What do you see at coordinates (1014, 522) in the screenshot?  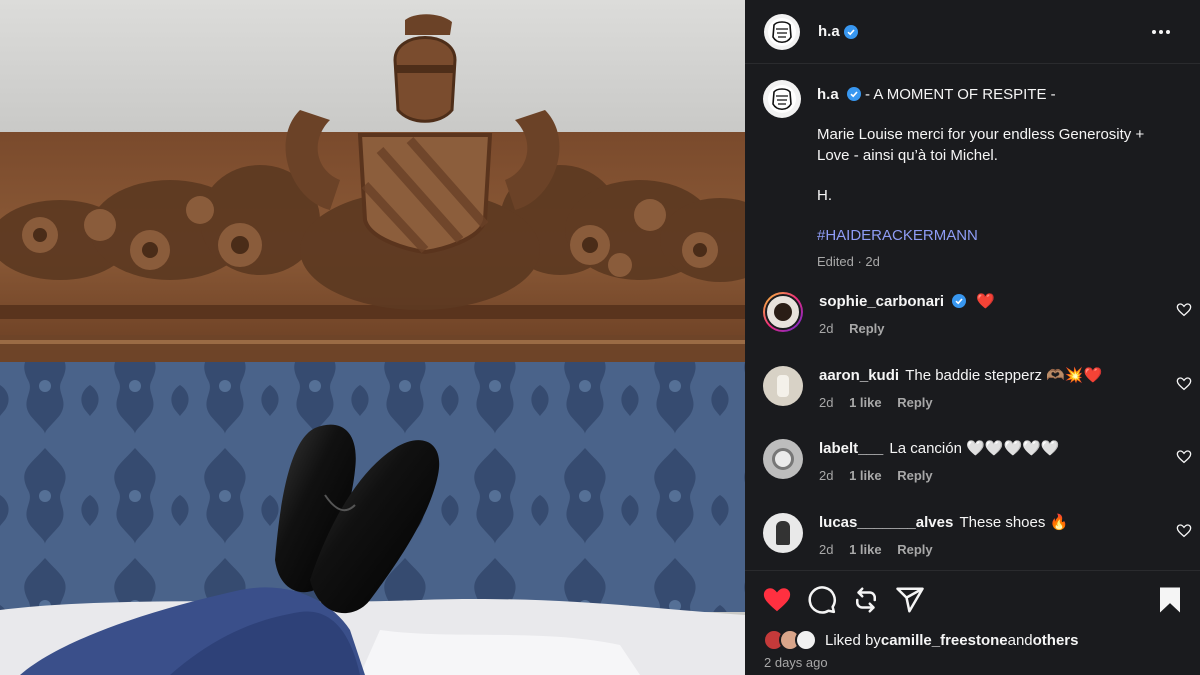 I see `comment-text: These shoes 🔥` at bounding box center [1014, 522].